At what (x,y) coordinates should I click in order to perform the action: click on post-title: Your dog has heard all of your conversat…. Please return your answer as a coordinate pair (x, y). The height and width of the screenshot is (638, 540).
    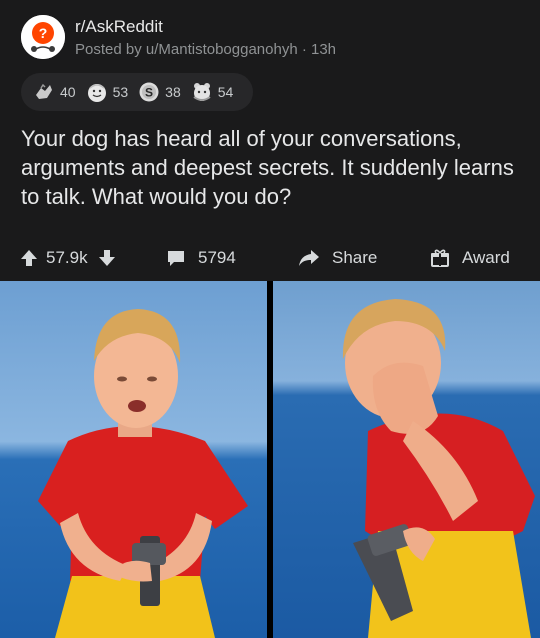
    Looking at the image, I should click on (271, 167).